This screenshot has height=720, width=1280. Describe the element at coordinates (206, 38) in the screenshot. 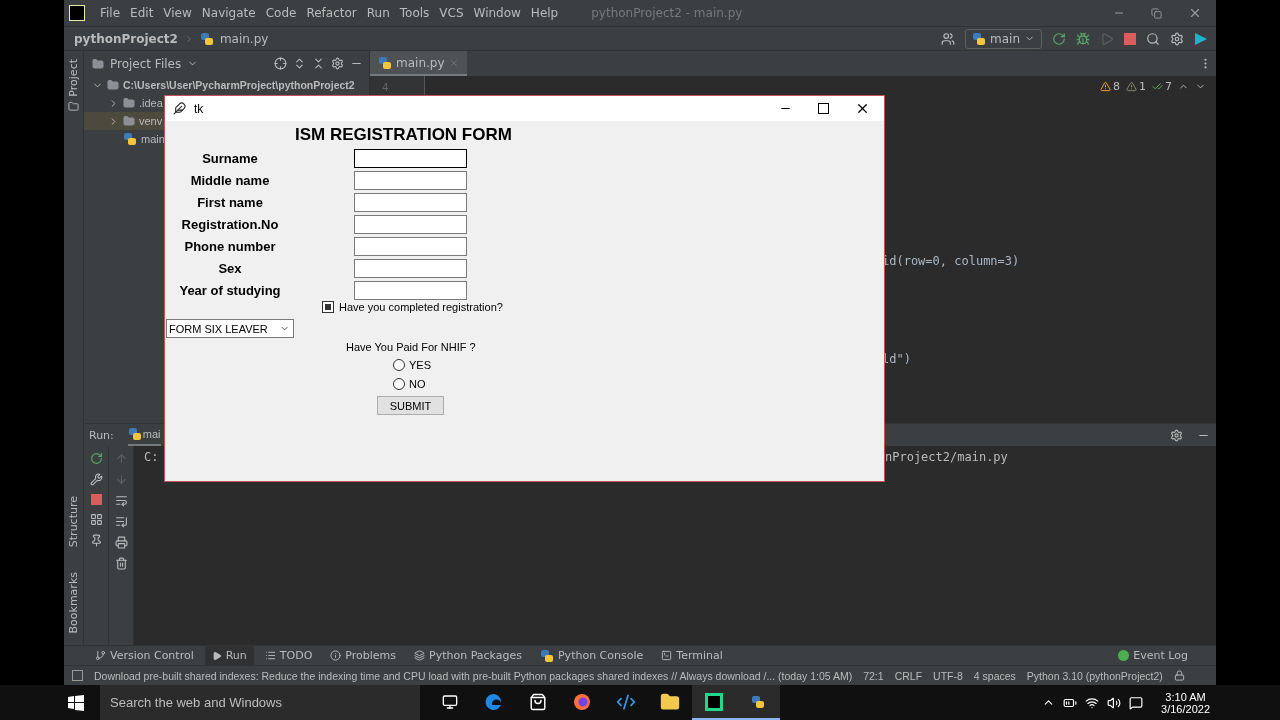

I see `python-file-icon` at that location.